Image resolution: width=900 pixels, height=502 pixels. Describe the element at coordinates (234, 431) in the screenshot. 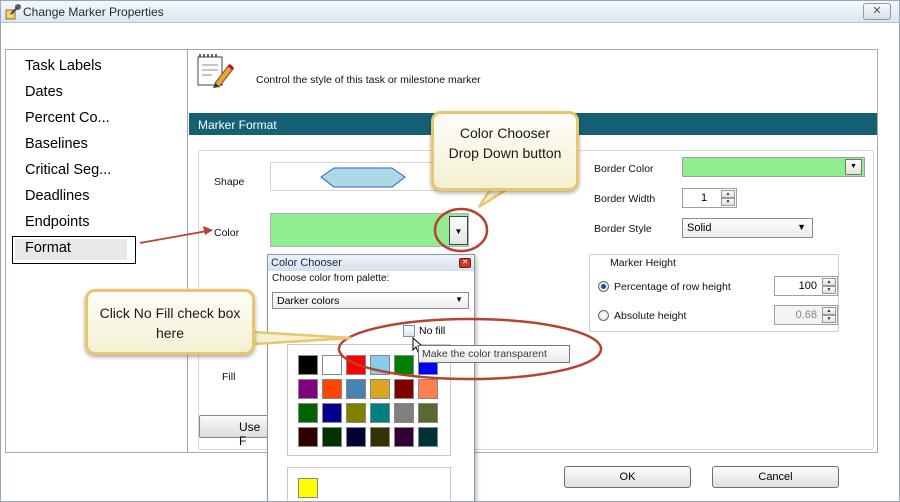

I see `use-button: Use F` at that location.